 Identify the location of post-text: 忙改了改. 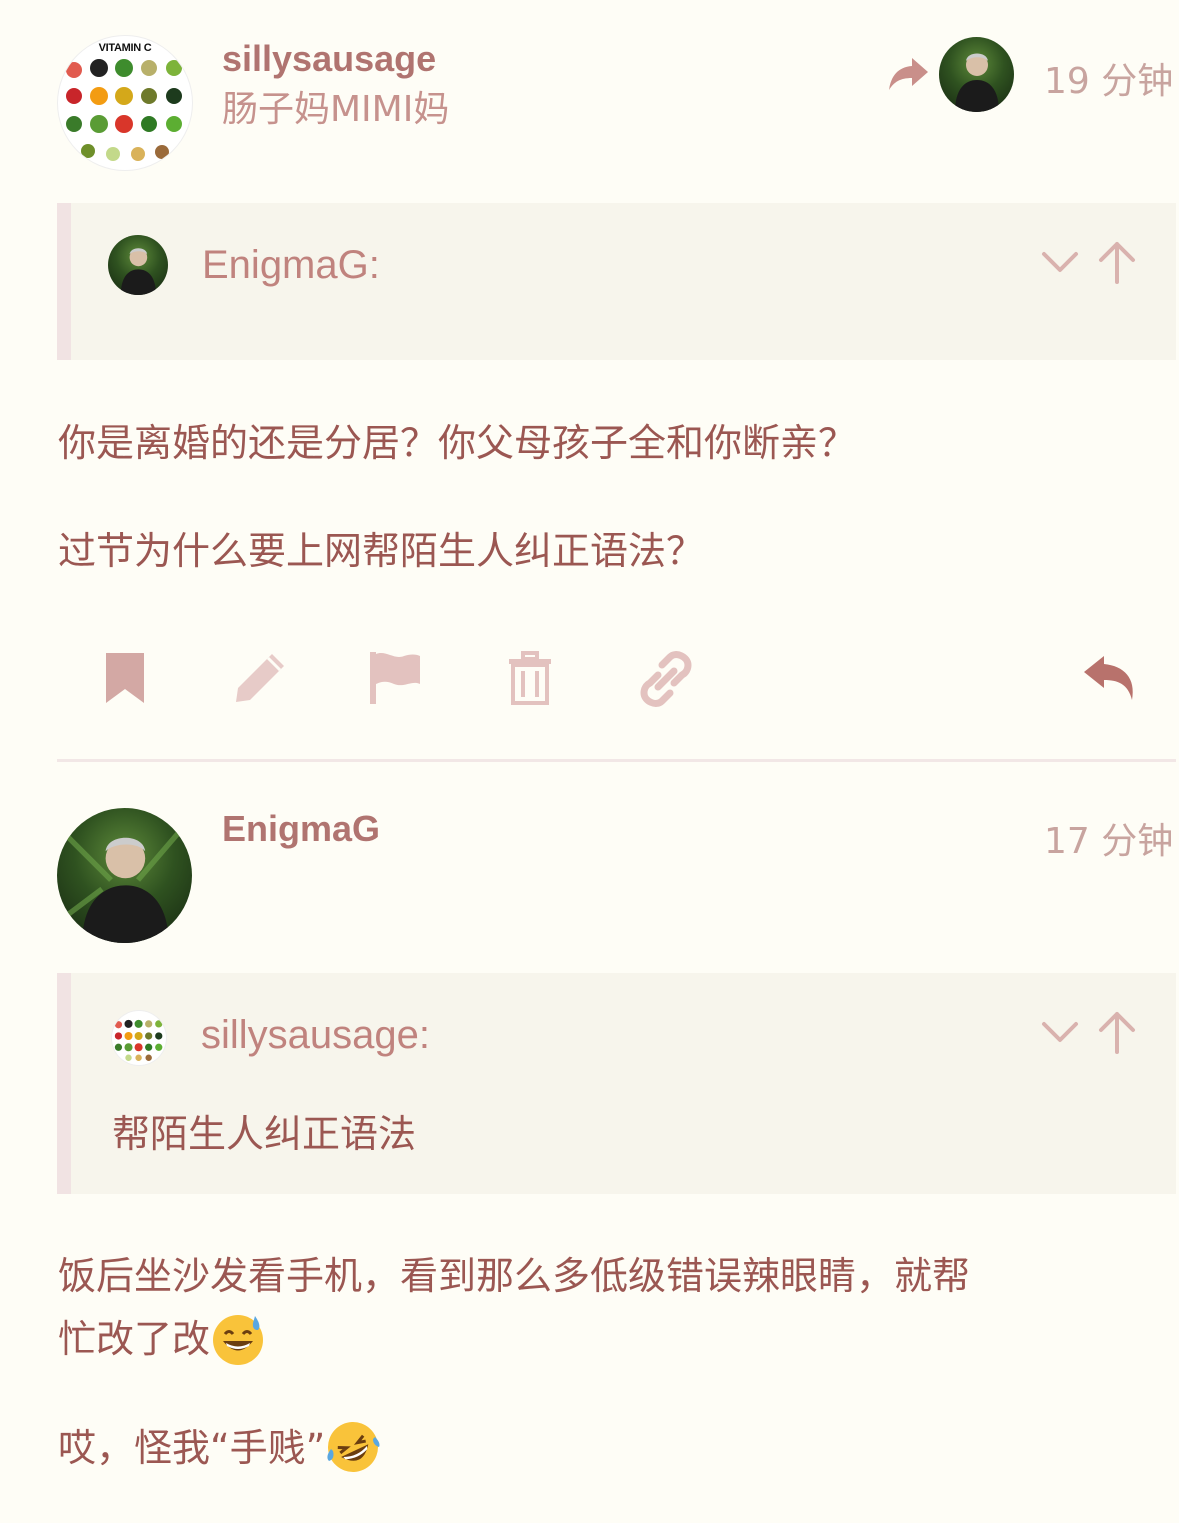
(134, 1339).